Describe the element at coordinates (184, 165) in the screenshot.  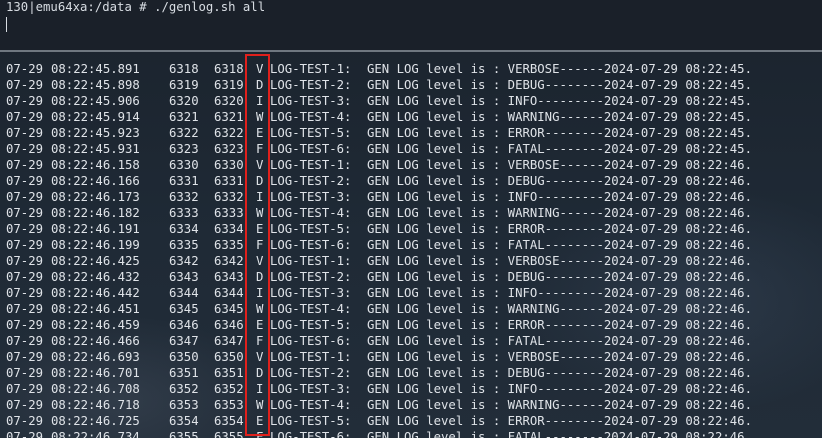
I see `log-pid: 6330` at that location.